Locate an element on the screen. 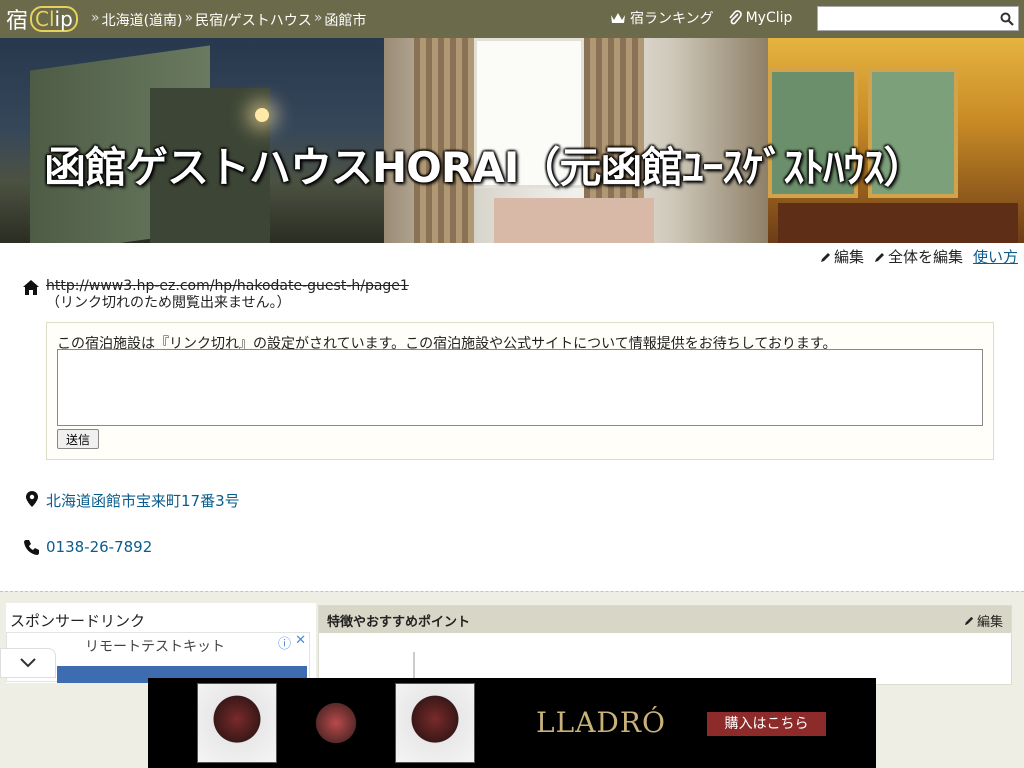 The image size is (1024, 768). search-box is located at coordinates (918, 18).